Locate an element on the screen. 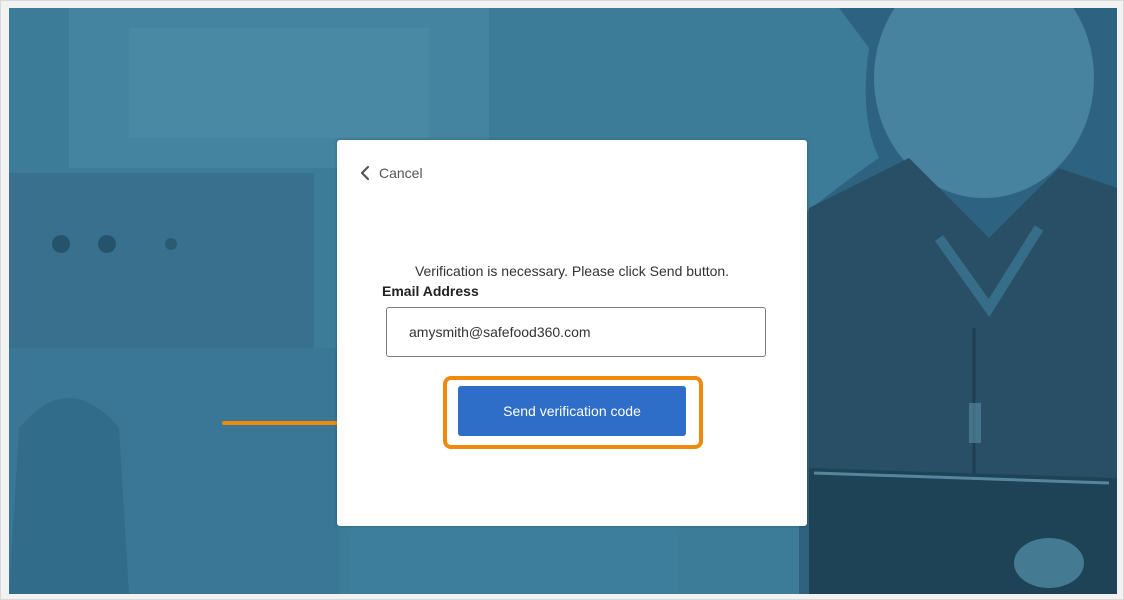  cancel-button: Cancel is located at coordinates (391, 173).